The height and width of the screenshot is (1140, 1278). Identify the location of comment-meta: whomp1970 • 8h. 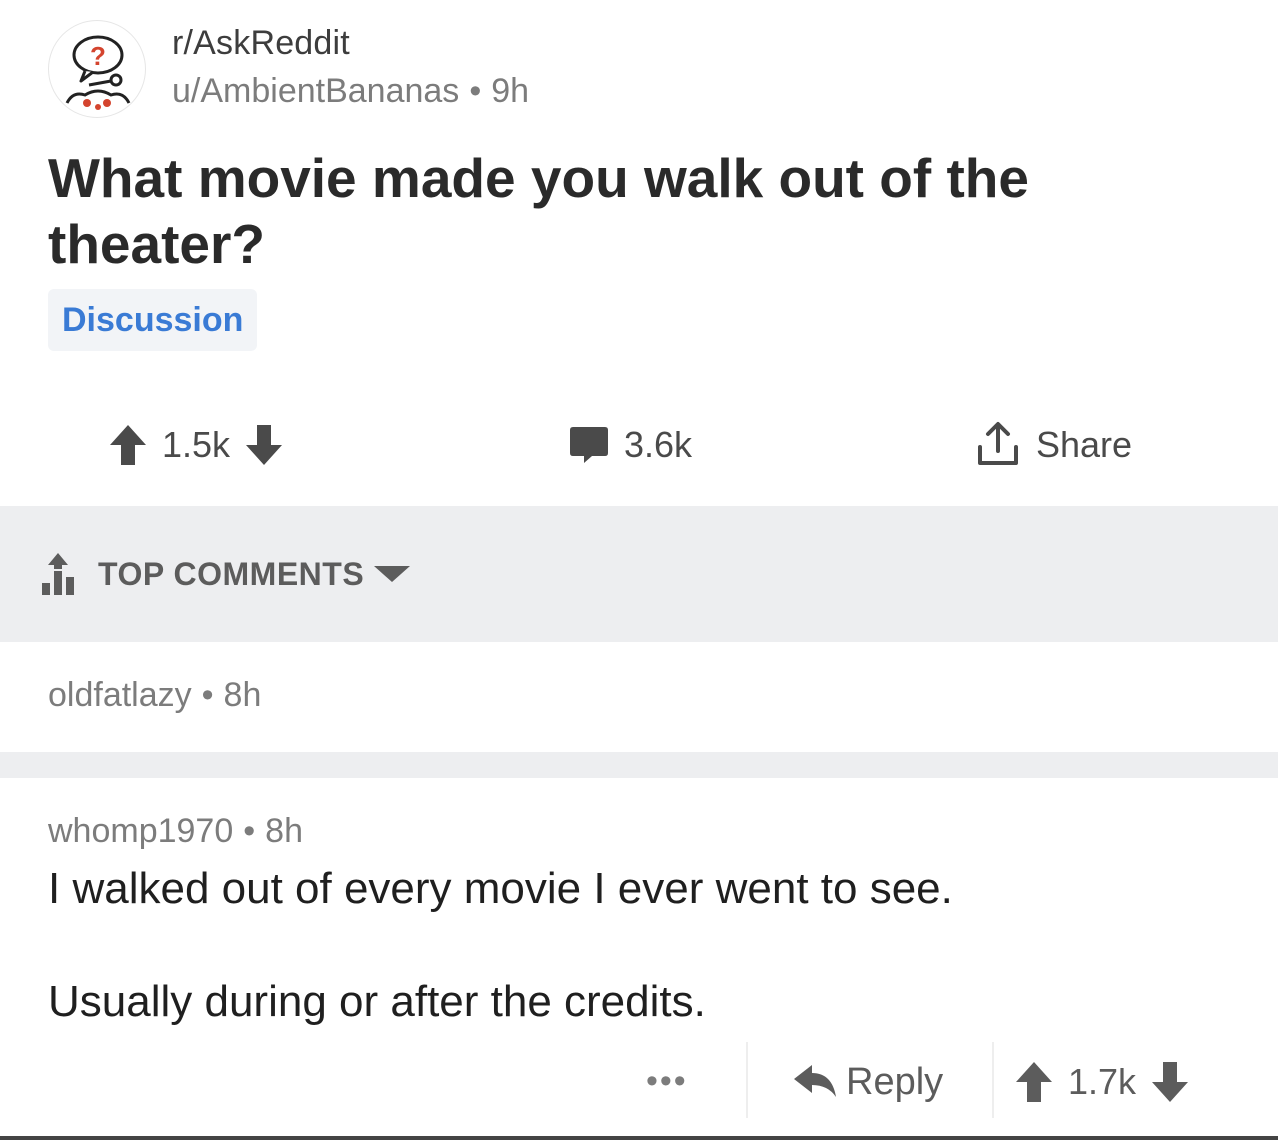
(175, 831).